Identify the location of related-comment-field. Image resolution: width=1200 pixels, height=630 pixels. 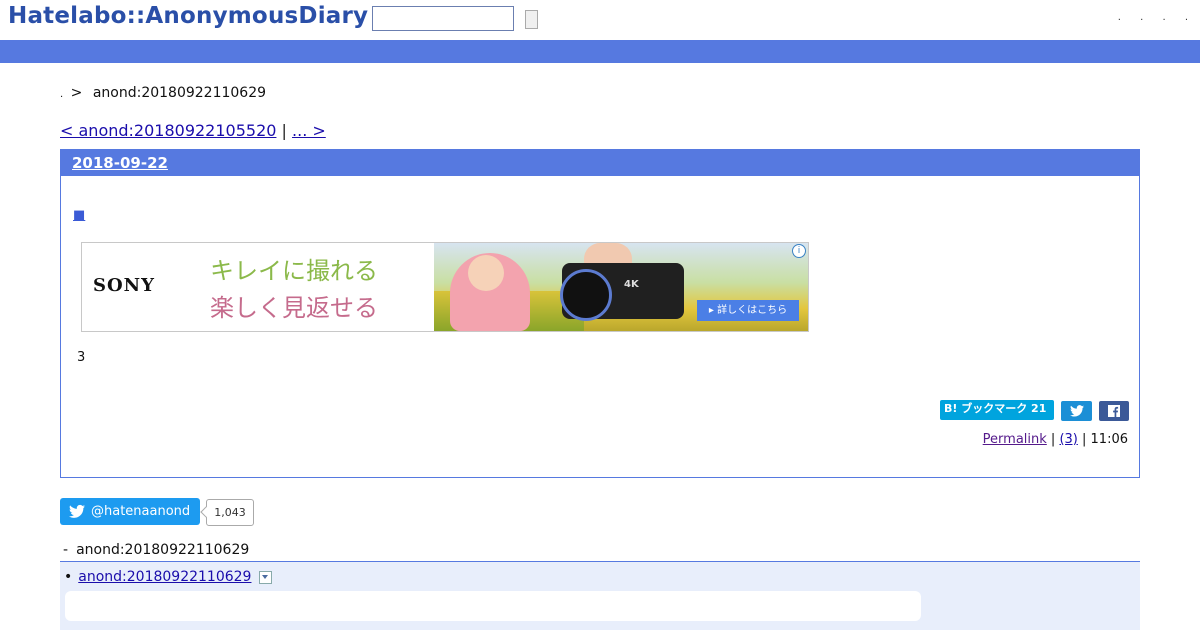
(493, 606).